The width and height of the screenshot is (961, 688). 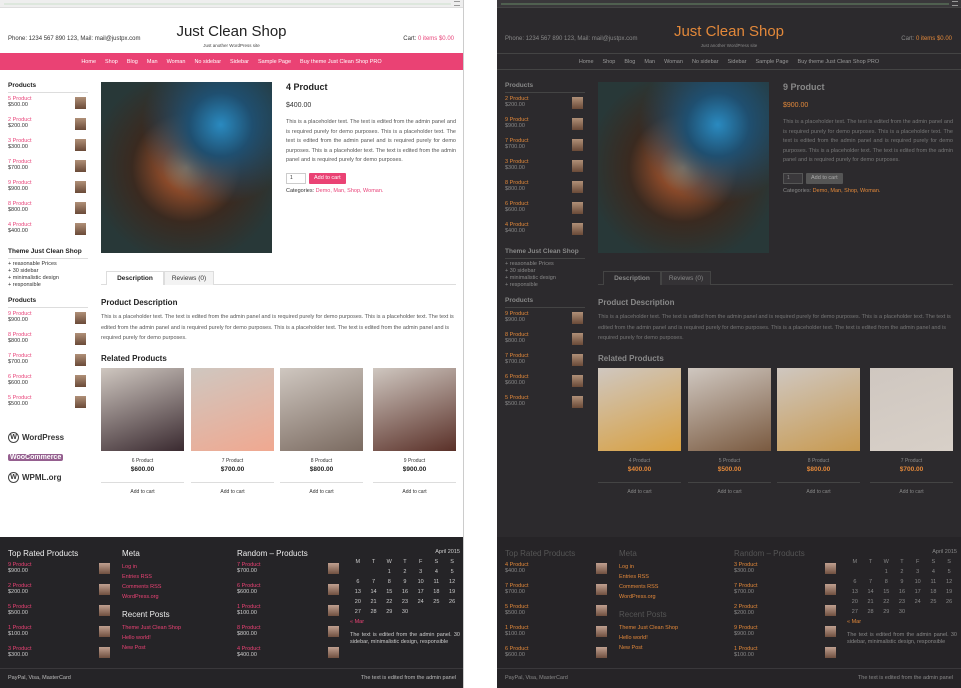 What do you see at coordinates (48, 231) in the screenshot?
I see `sidebar-product-item: 4 Product $400.00` at bounding box center [48, 231].